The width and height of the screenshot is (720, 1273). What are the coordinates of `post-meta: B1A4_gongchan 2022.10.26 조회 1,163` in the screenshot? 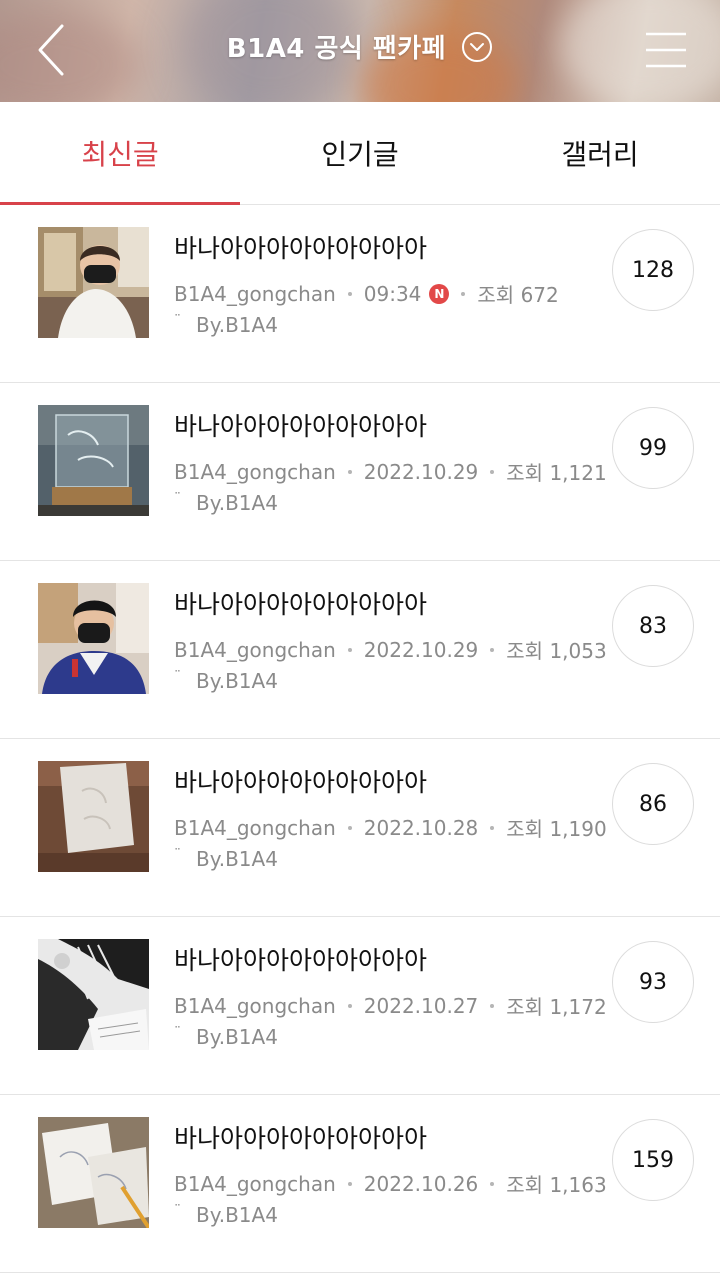 It's located at (390, 1183).